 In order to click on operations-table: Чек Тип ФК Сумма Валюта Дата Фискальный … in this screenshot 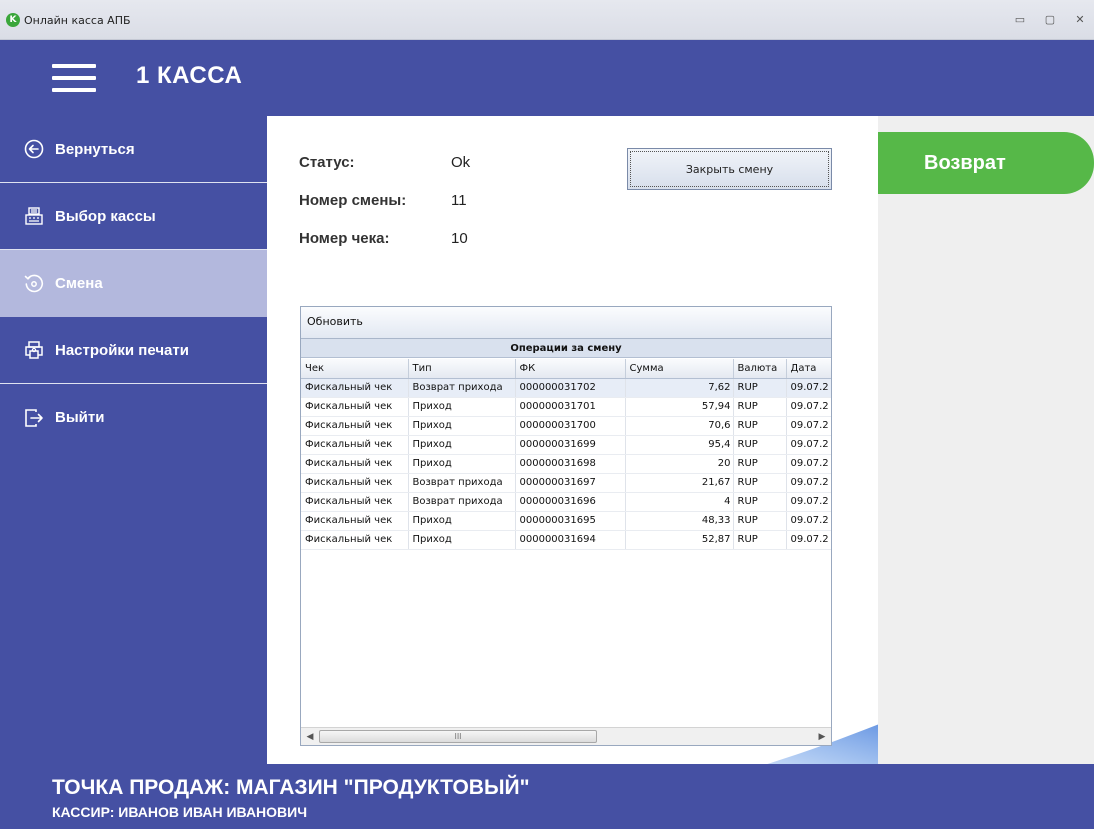, I will do `click(566, 454)`.